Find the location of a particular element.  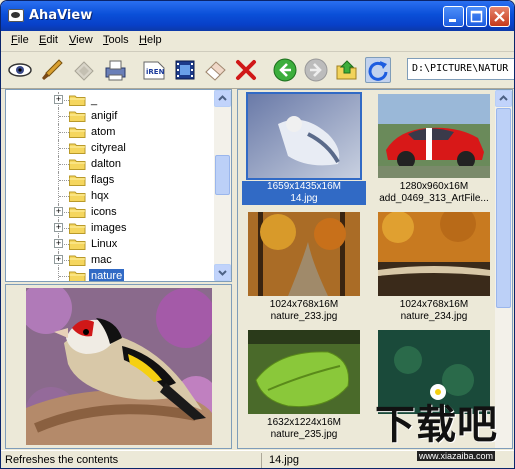

delete-icon is located at coordinates (246, 70).